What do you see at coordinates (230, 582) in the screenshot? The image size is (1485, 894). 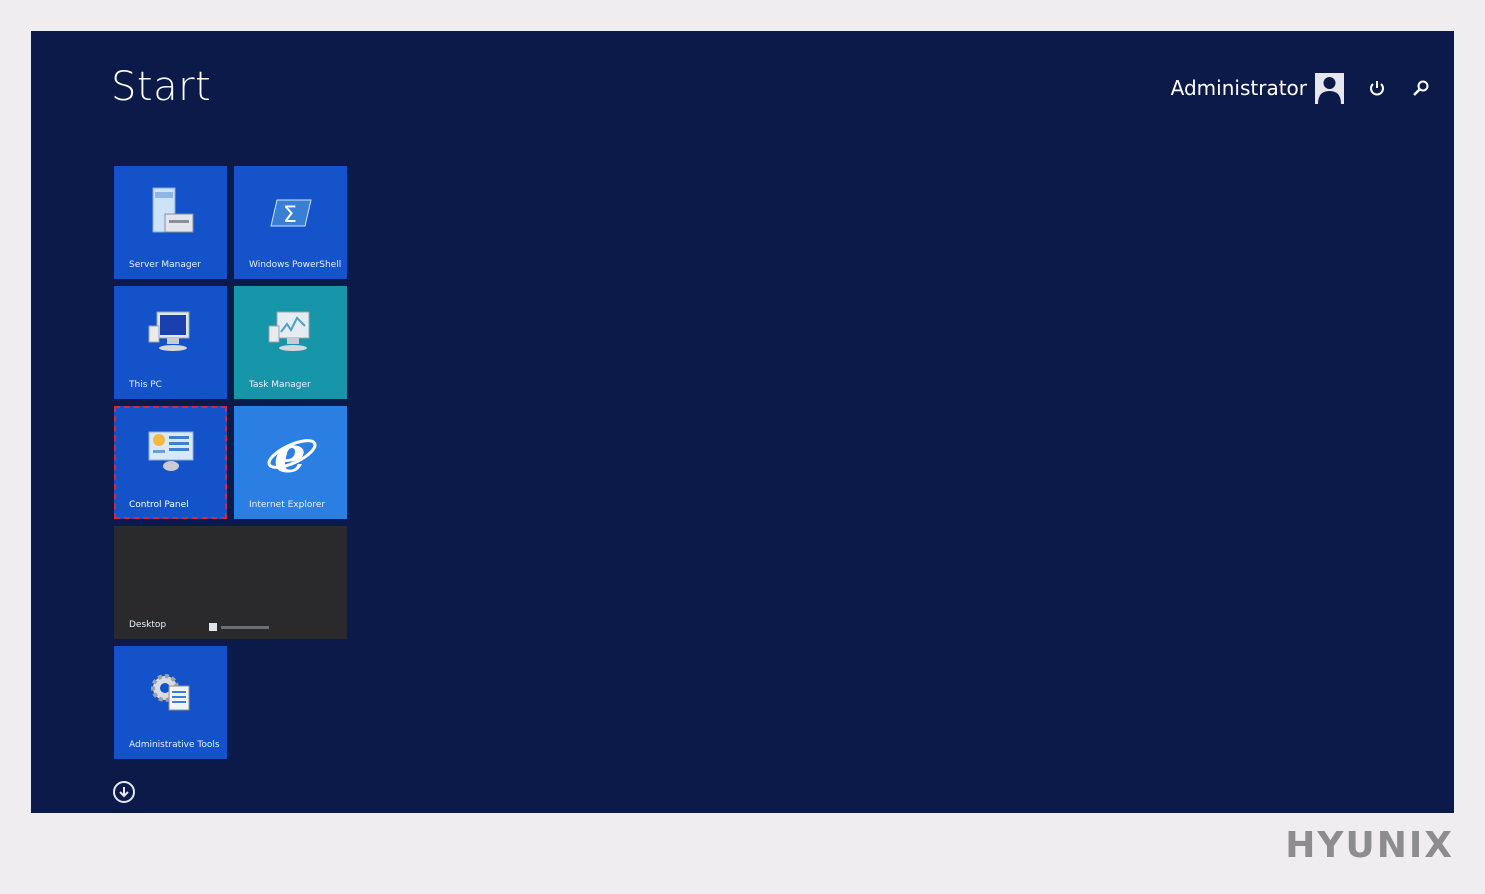 I see `tile-desktop: Desktop` at bounding box center [230, 582].